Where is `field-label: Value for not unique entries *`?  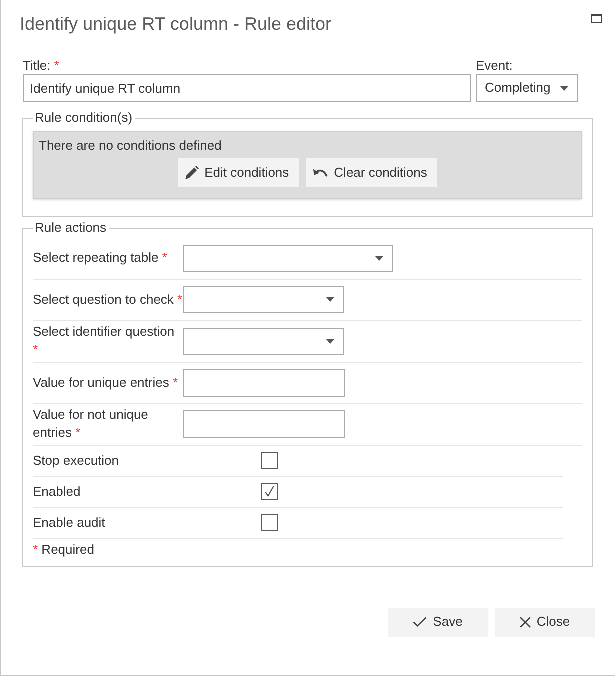 field-label: Value for not unique entries * is located at coordinates (90, 423).